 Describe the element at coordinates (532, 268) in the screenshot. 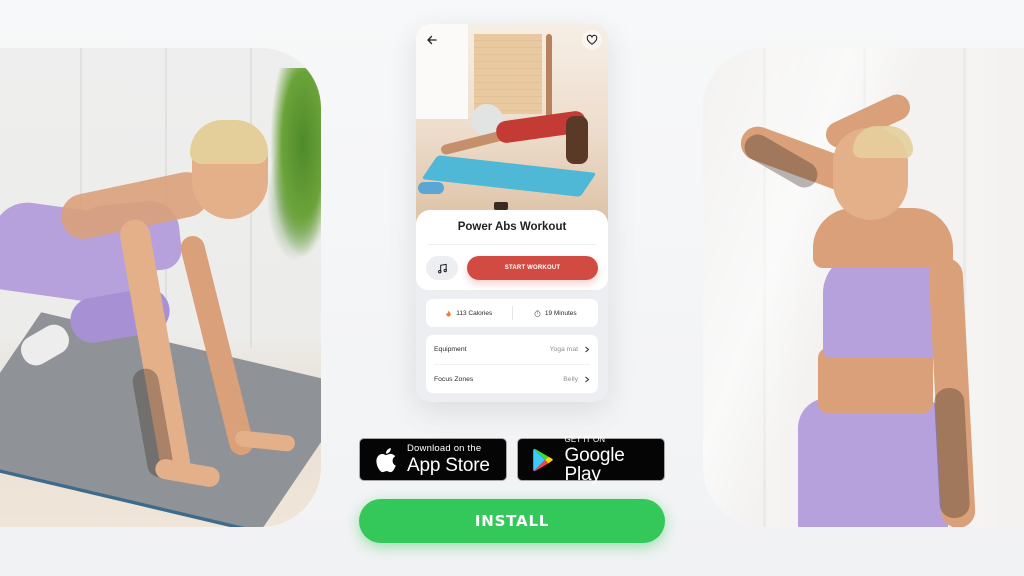

I see `start-workout-button: START WORKOUT` at that location.